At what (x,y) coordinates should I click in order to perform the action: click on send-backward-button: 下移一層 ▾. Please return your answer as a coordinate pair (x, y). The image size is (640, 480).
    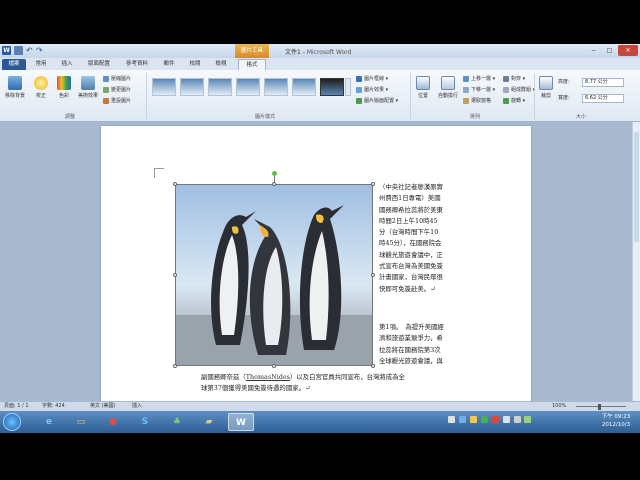
    Looking at the image, I should click on (479, 90).